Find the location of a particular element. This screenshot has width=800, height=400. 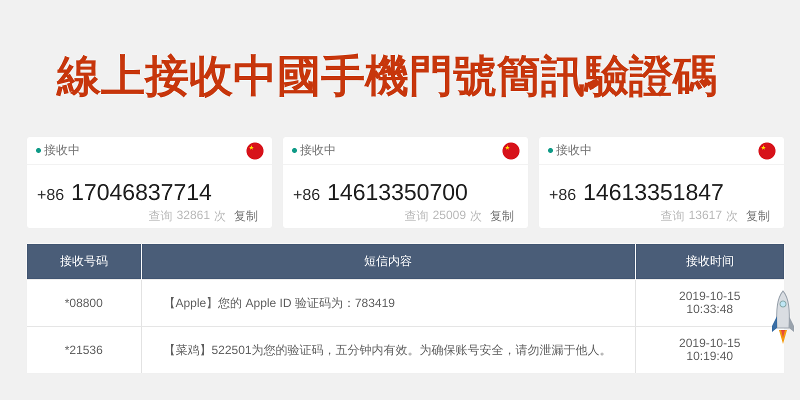

column-header: 接收时间 is located at coordinates (709, 262).